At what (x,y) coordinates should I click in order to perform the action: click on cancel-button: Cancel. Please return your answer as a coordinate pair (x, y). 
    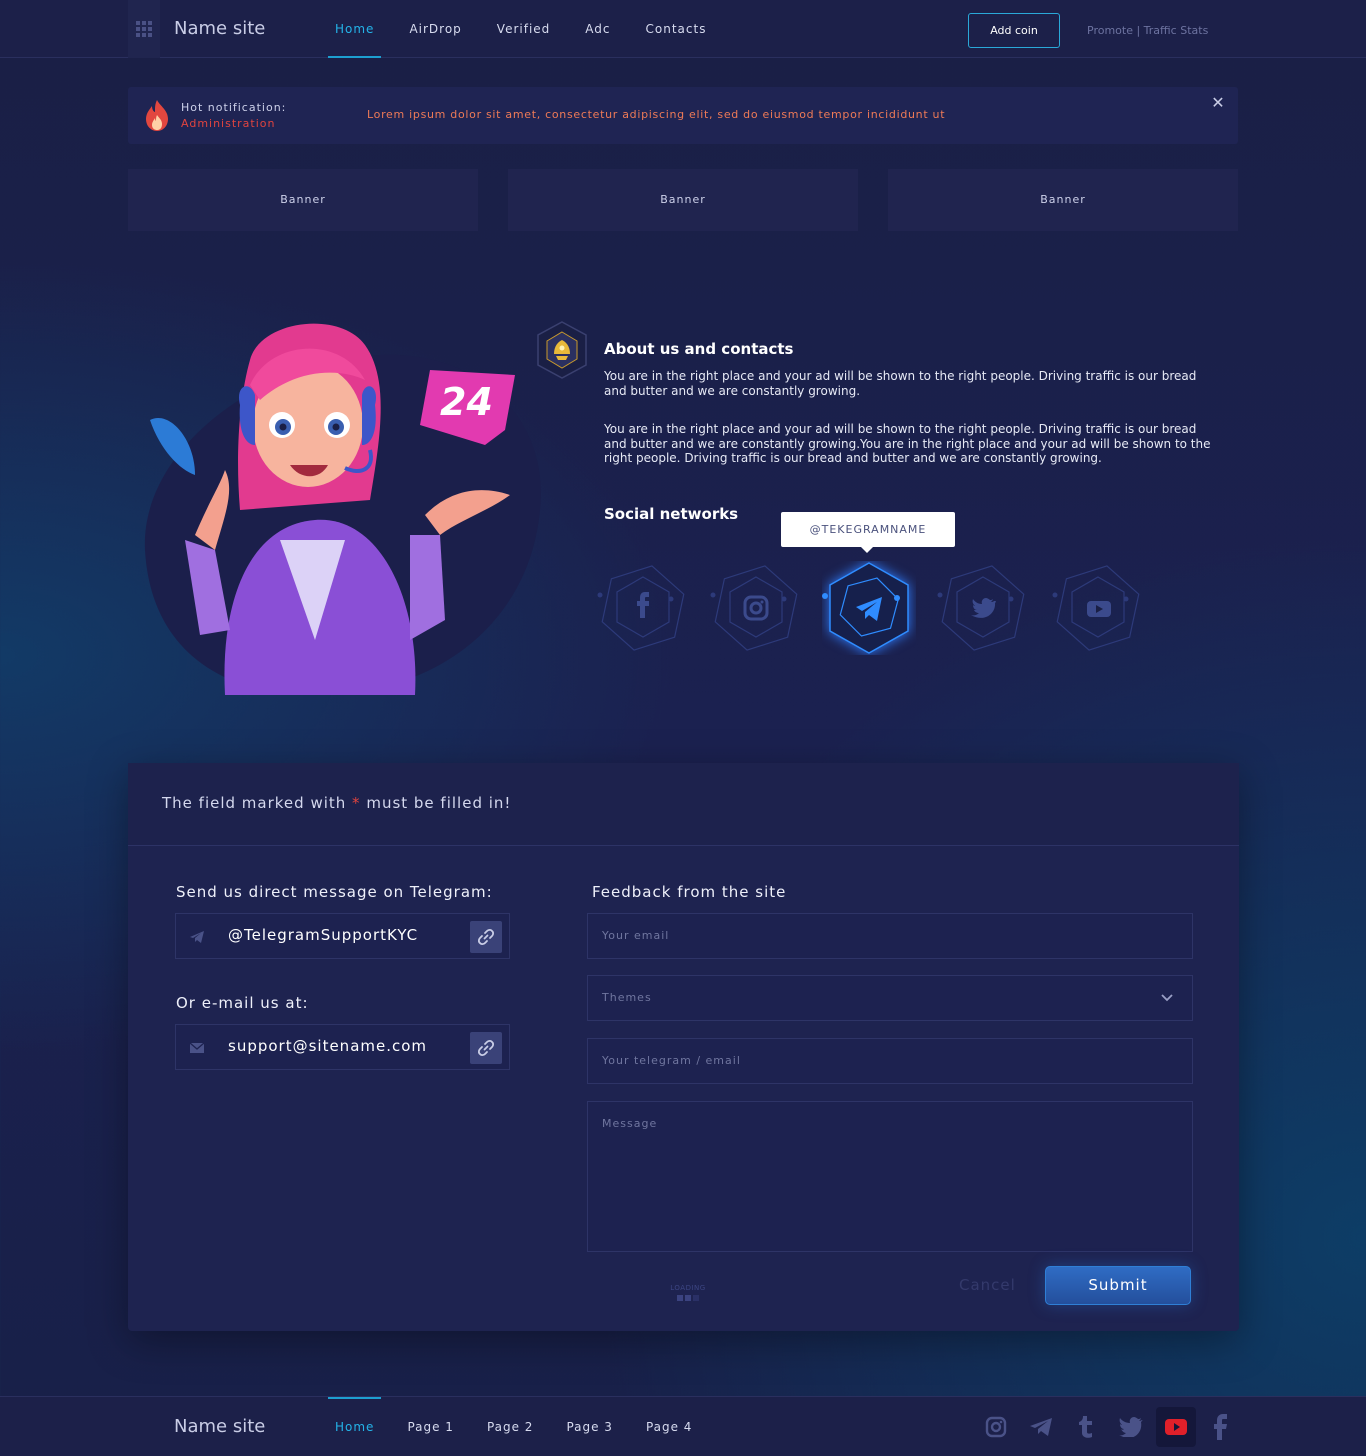
    Looking at the image, I should click on (987, 1285).